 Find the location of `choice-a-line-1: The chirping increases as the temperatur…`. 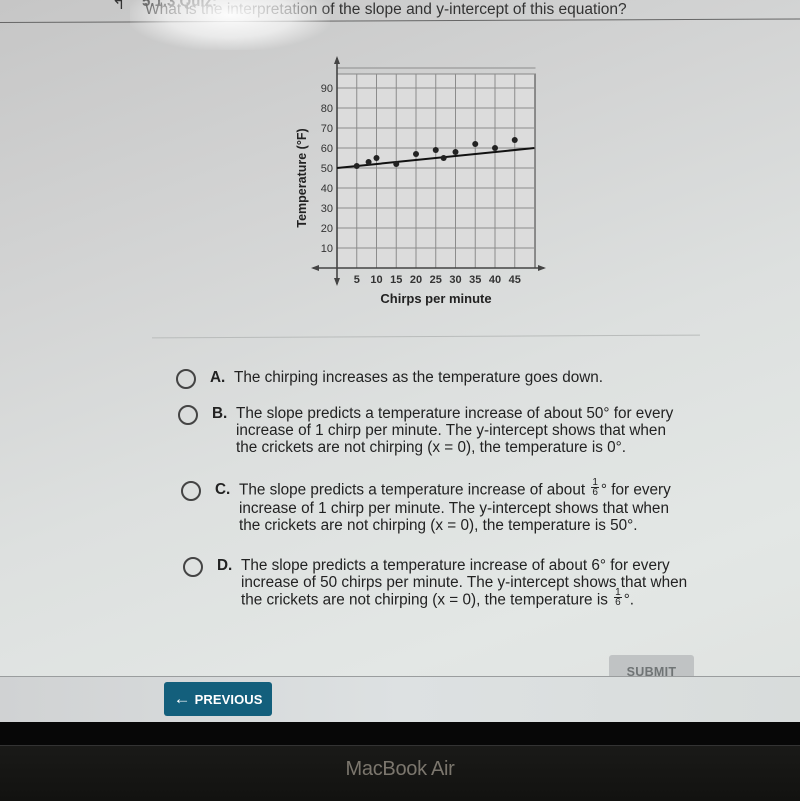

choice-a-line-1: The chirping increases as the temperatur… is located at coordinates (419, 377).